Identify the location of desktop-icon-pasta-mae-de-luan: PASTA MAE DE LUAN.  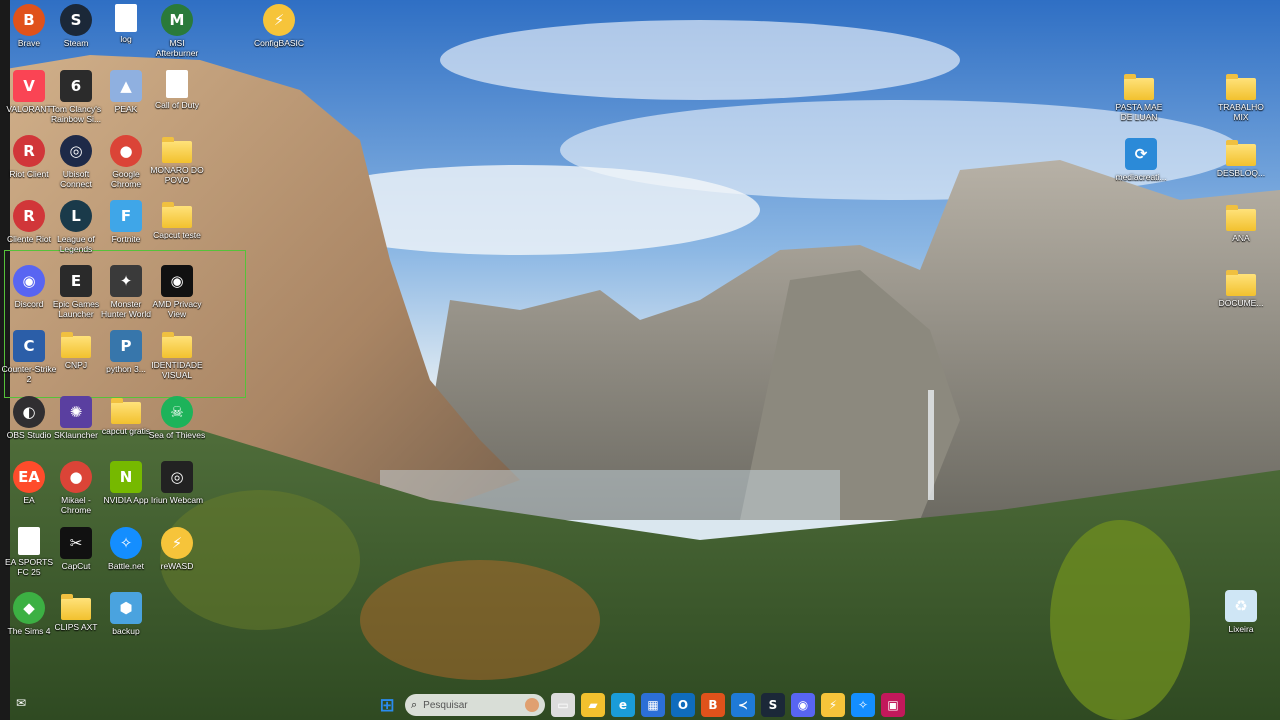
(1139, 104).